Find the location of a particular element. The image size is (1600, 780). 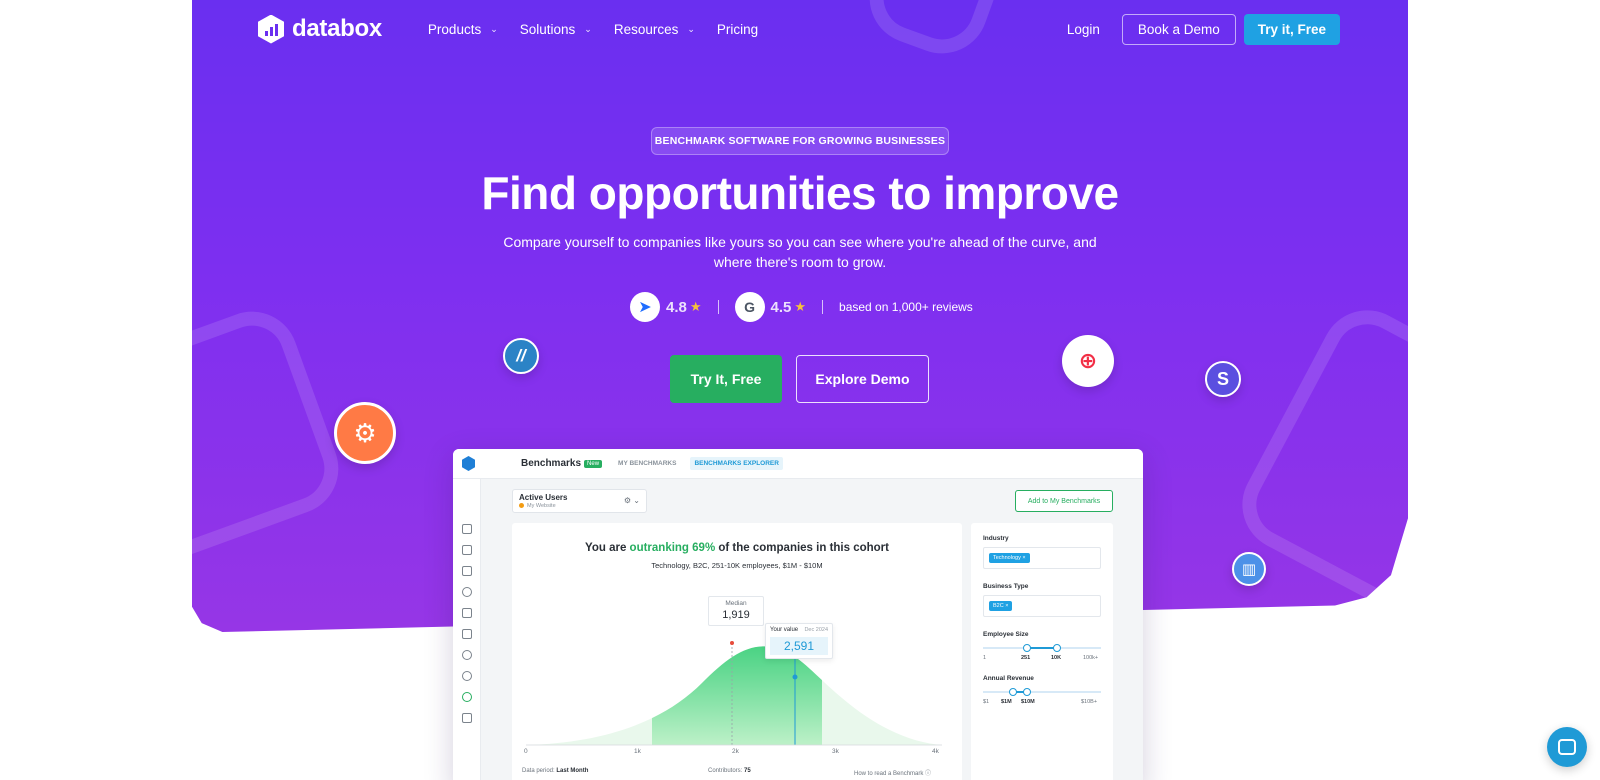

contributors: Contributors: 75 is located at coordinates (729, 771).